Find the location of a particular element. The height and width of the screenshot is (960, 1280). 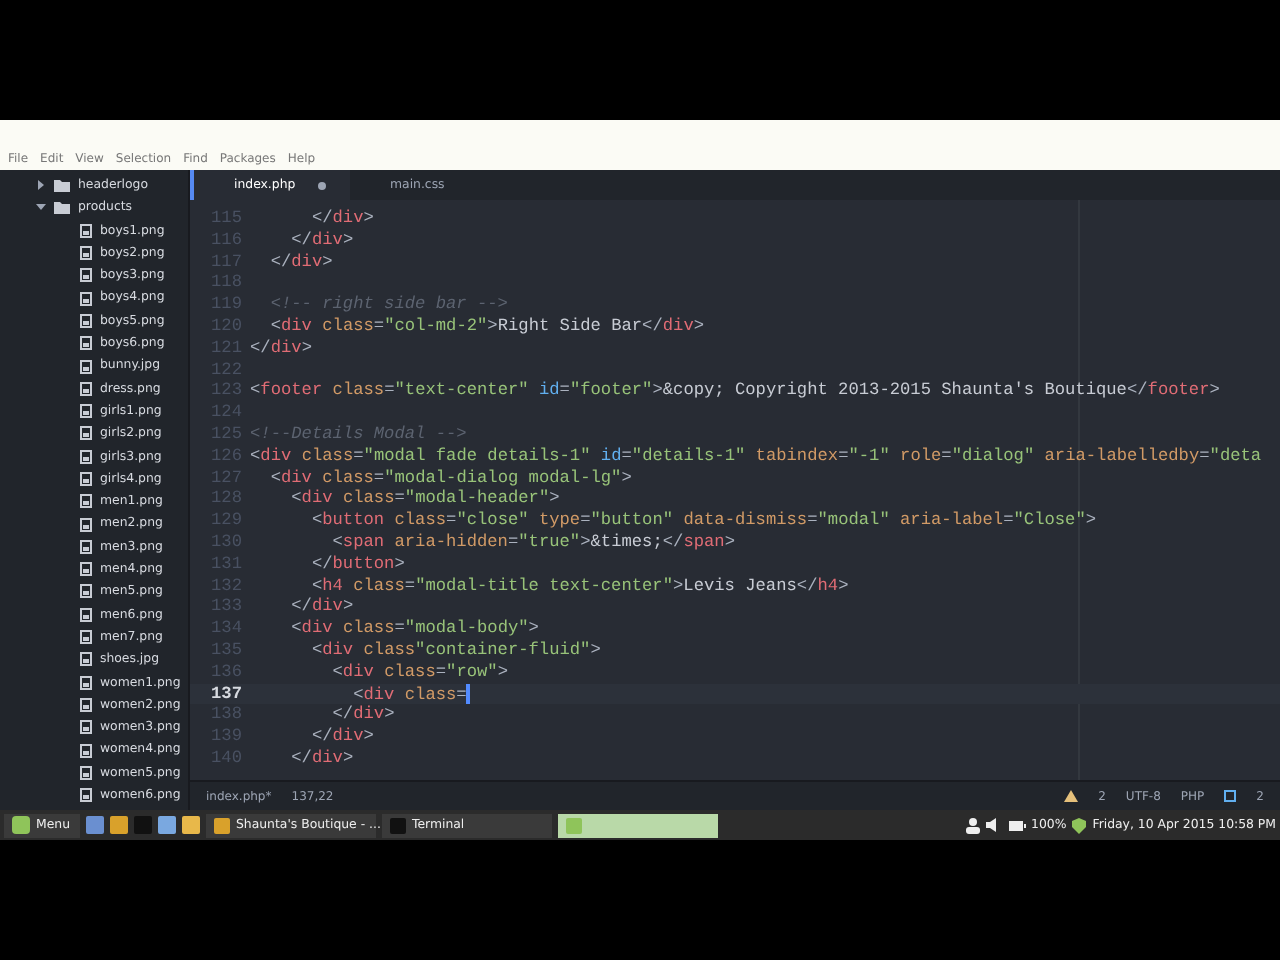

taskbar-window is located at coordinates (638, 825).